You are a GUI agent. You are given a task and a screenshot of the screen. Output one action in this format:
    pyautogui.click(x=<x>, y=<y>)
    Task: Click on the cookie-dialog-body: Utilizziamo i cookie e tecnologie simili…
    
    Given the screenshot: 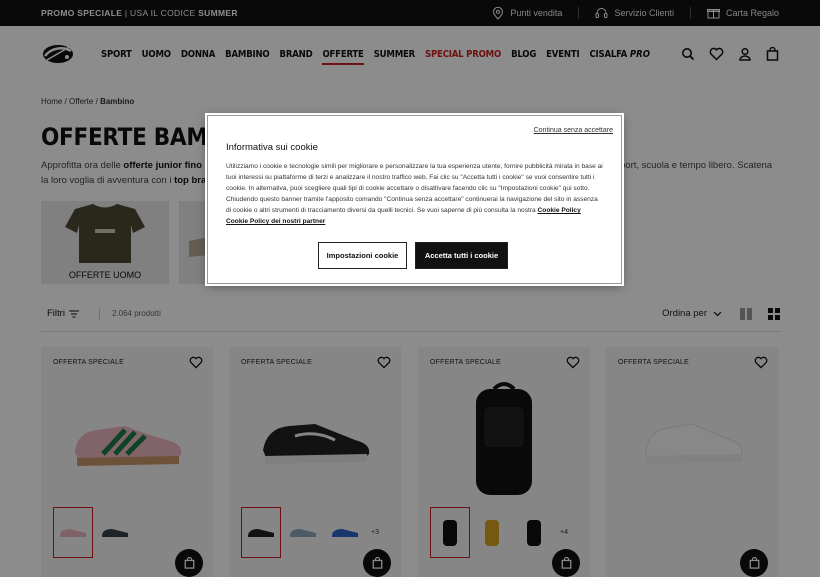 What is the action you would take?
    pyautogui.click(x=415, y=194)
    